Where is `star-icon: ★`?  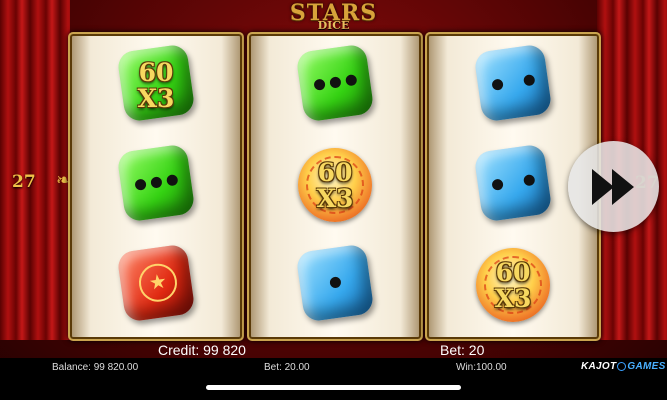
star-icon: ★ is located at coordinates (158, 283).